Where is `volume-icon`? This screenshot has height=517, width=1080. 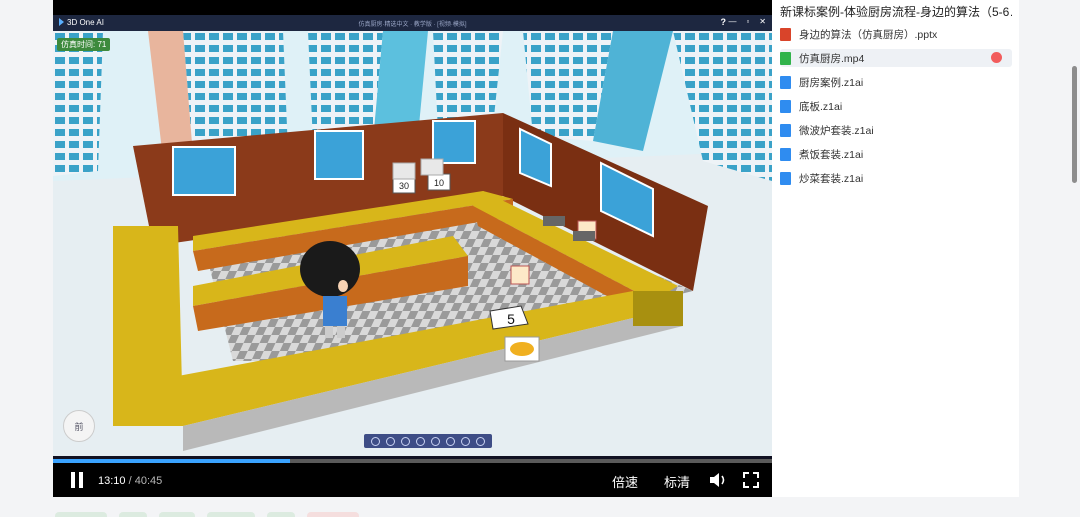
volume-icon is located at coordinates (718, 480).